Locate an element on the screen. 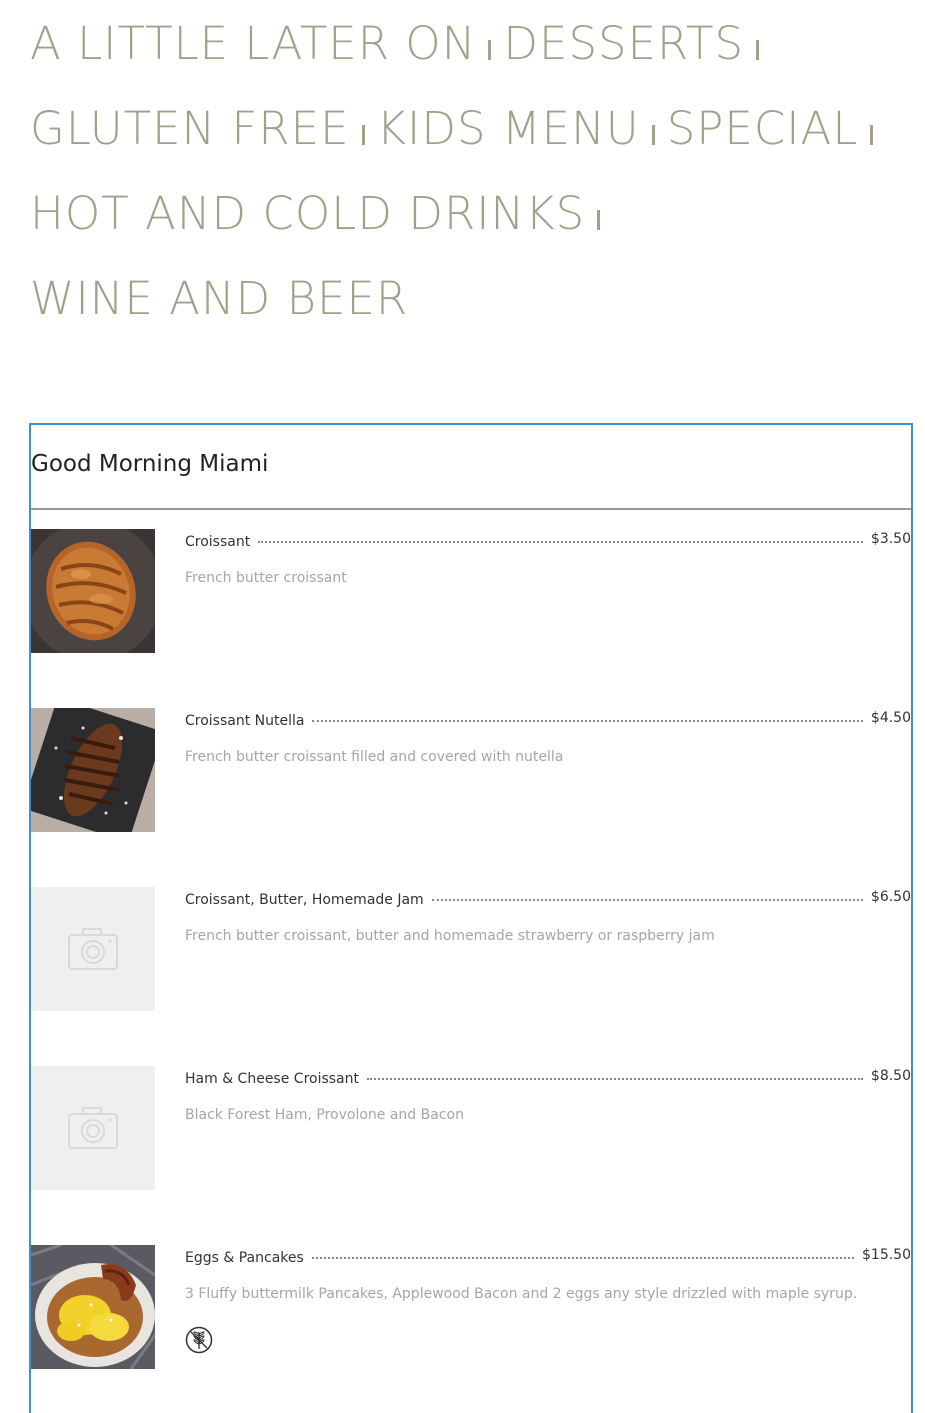 This screenshot has height=1413, width=925. nav-row-4: WINE AND BEER is located at coordinates (219, 299).